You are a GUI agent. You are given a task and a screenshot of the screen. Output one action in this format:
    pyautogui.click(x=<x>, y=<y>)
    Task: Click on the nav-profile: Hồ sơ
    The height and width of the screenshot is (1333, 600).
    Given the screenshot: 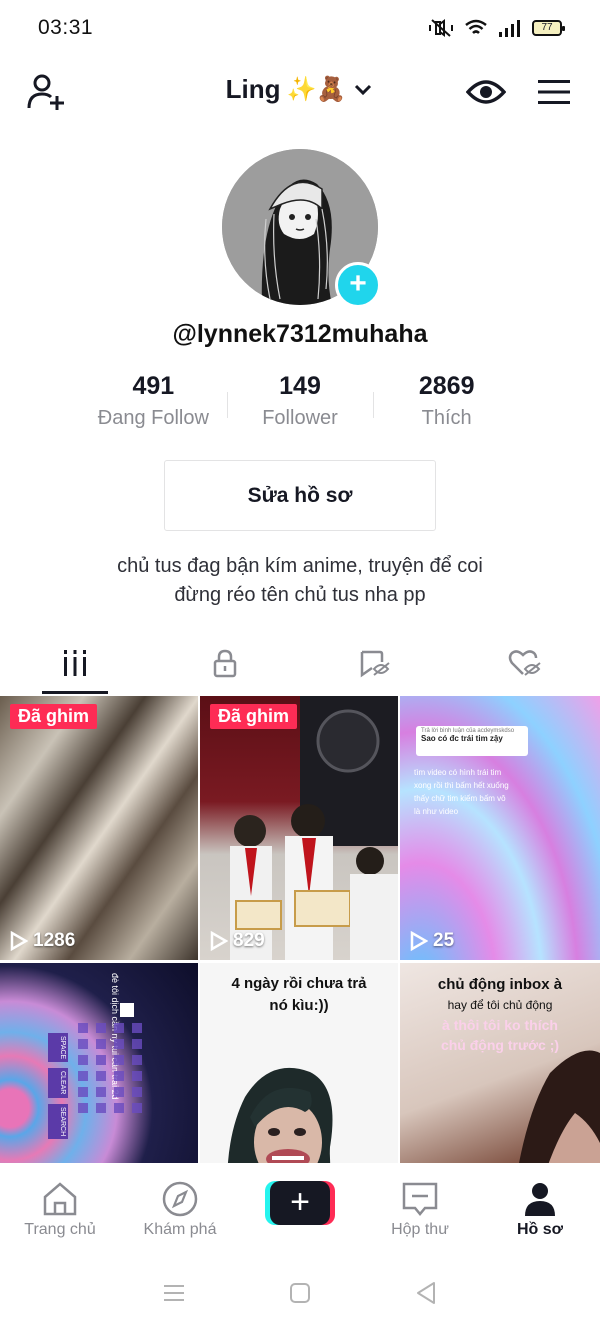 What is the action you would take?
    pyautogui.click(x=540, y=1208)
    